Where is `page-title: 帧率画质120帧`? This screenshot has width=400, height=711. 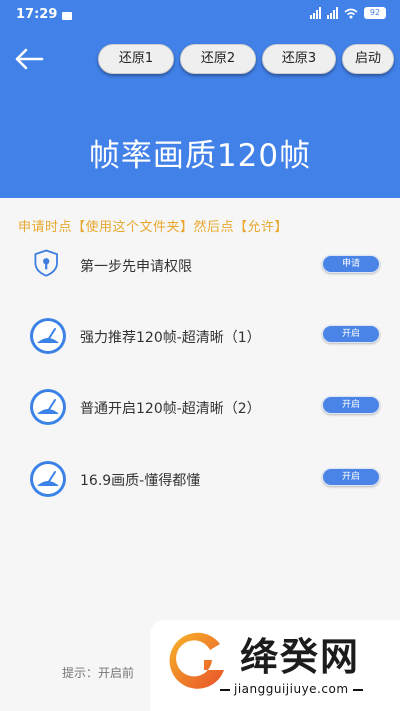 page-title: 帧率画质120帧 is located at coordinates (200, 156).